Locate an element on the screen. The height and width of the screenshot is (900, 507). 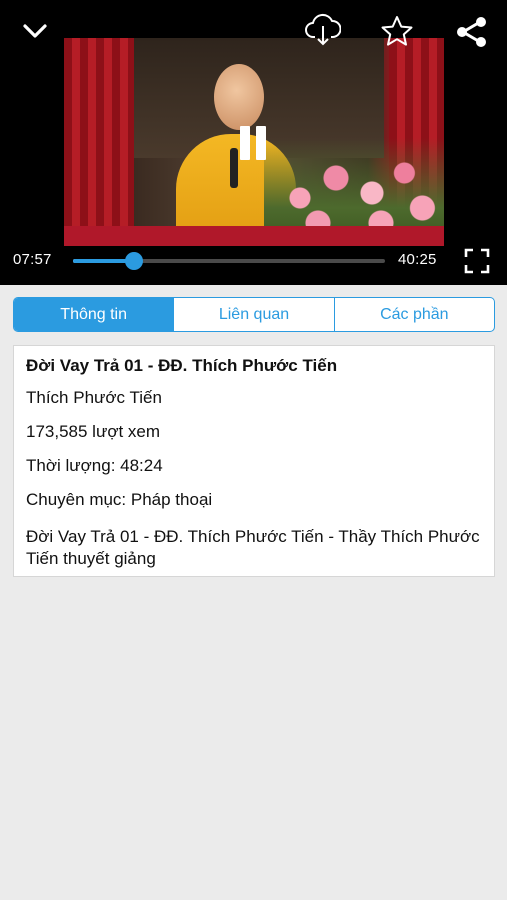
video-curtain-left is located at coordinates (99, 142).